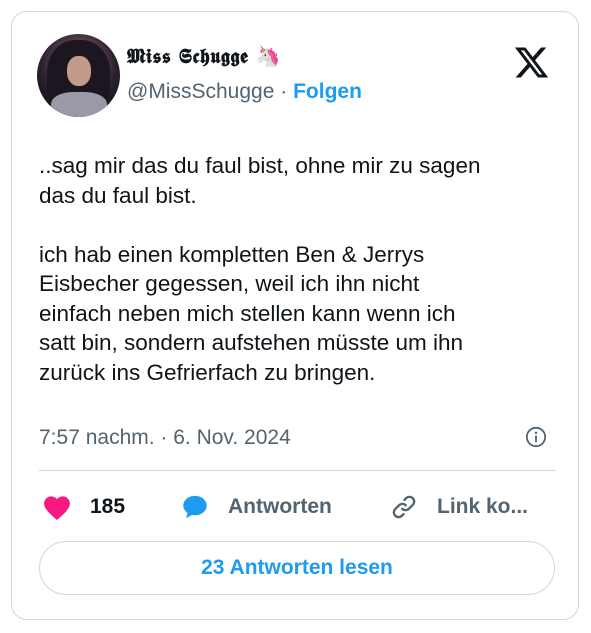 Image resolution: width=591 pixels, height=633 pixels. I want to click on avatar-face, so click(79, 71).